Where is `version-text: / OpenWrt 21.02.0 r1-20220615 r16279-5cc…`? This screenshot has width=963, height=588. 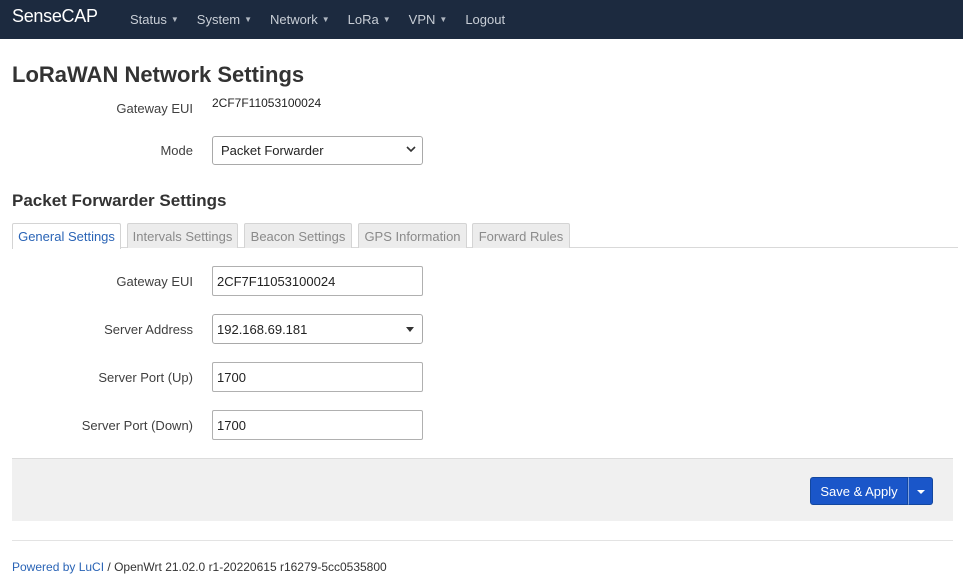 version-text: / OpenWrt 21.02.0 r1-20220615 r16279-5cc… is located at coordinates (245, 567).